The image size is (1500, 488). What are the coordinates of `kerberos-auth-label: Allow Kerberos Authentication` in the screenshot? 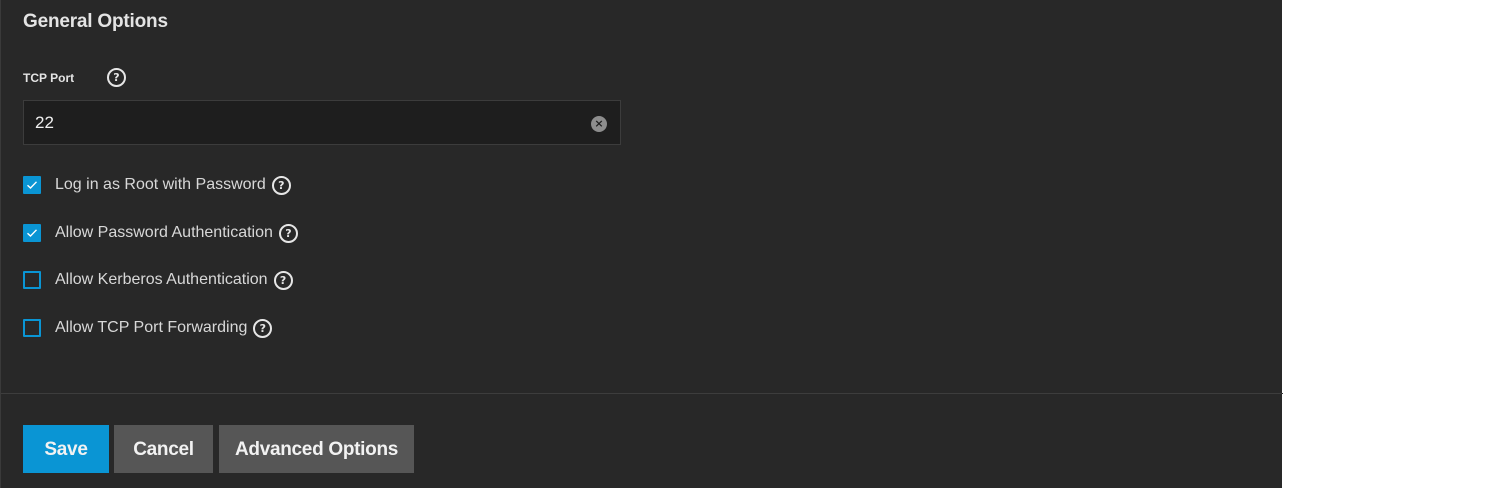 It's located at (161, 279).